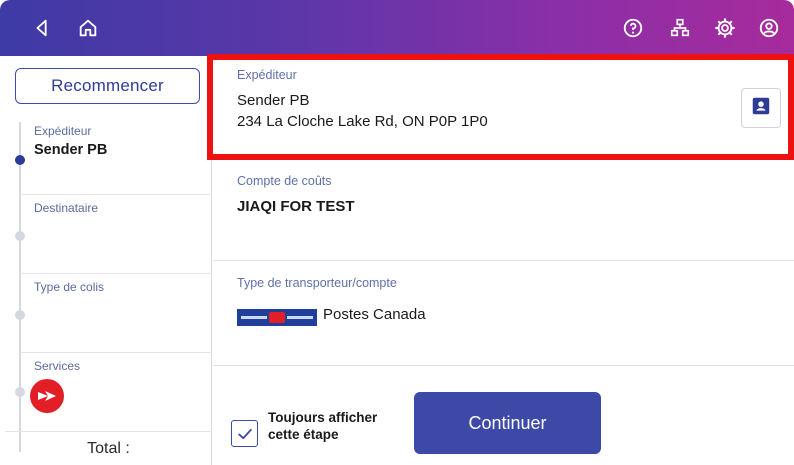 This screenshot has width=794, height=465. What do you see at coordinates (47, 396) in the screenshot?
I see `canada-post-icon` at bounding box center [47, 396].